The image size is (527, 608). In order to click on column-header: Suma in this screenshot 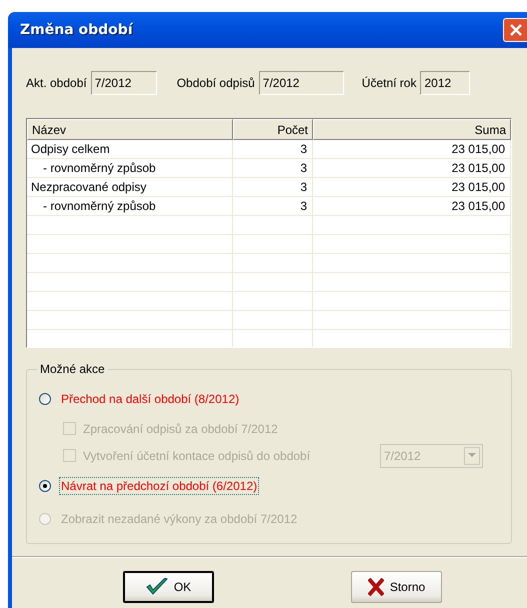, I will do `click(412, 129)`.